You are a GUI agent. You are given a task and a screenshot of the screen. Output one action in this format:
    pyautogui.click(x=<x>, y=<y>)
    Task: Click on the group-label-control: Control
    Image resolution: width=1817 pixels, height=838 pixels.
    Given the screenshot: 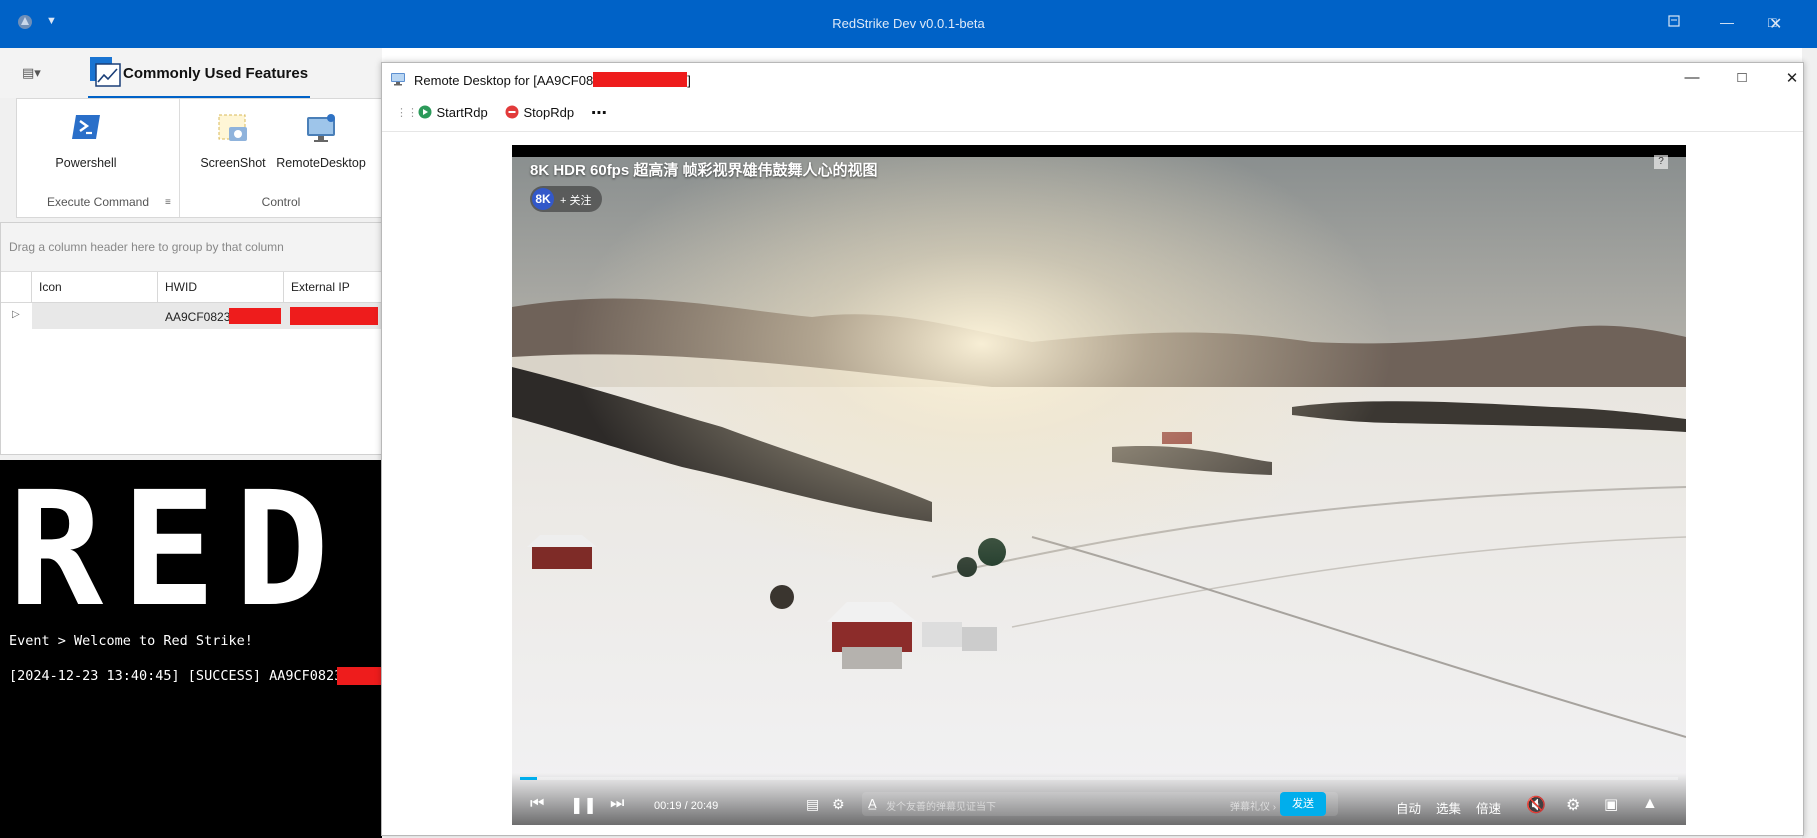 What is the action you would take?
    pyautogui.click(x=281, y=202)
    